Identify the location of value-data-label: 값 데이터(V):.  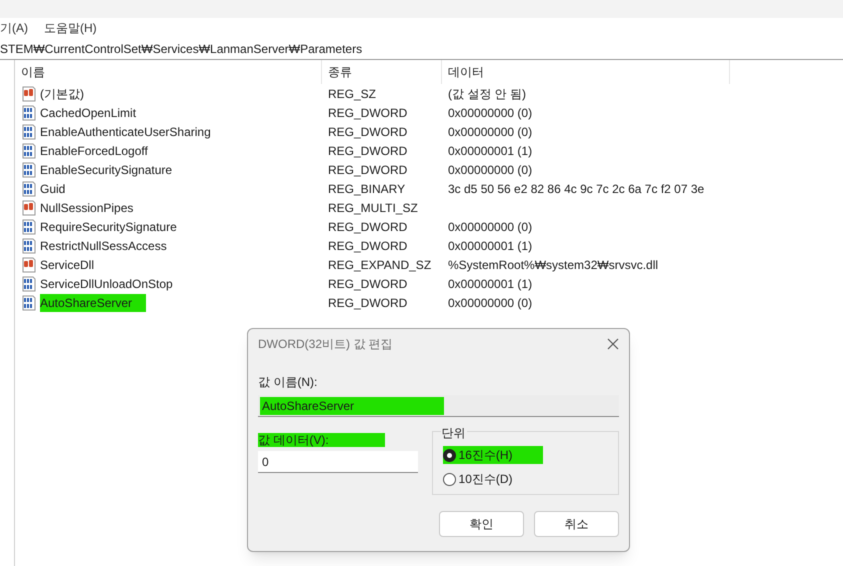
(321, 440).